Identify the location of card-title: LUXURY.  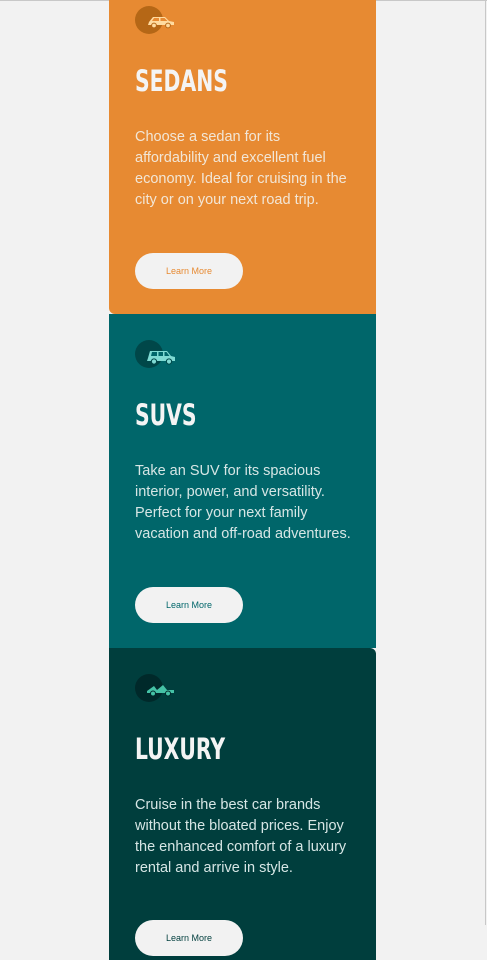
(180, 749).